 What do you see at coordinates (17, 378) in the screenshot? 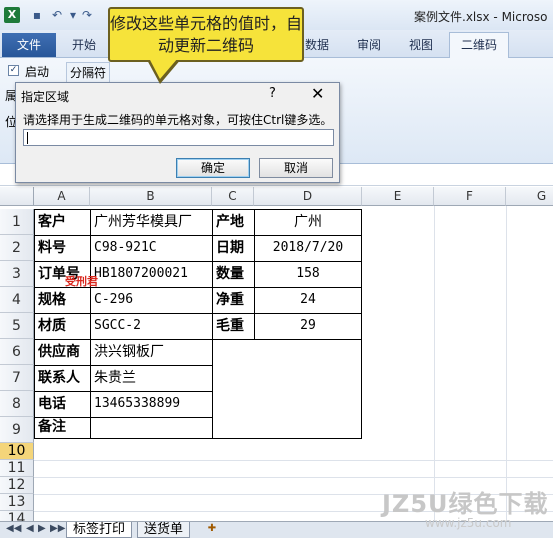
I see `row-header-7: 7` at bounding box center [17, 378].